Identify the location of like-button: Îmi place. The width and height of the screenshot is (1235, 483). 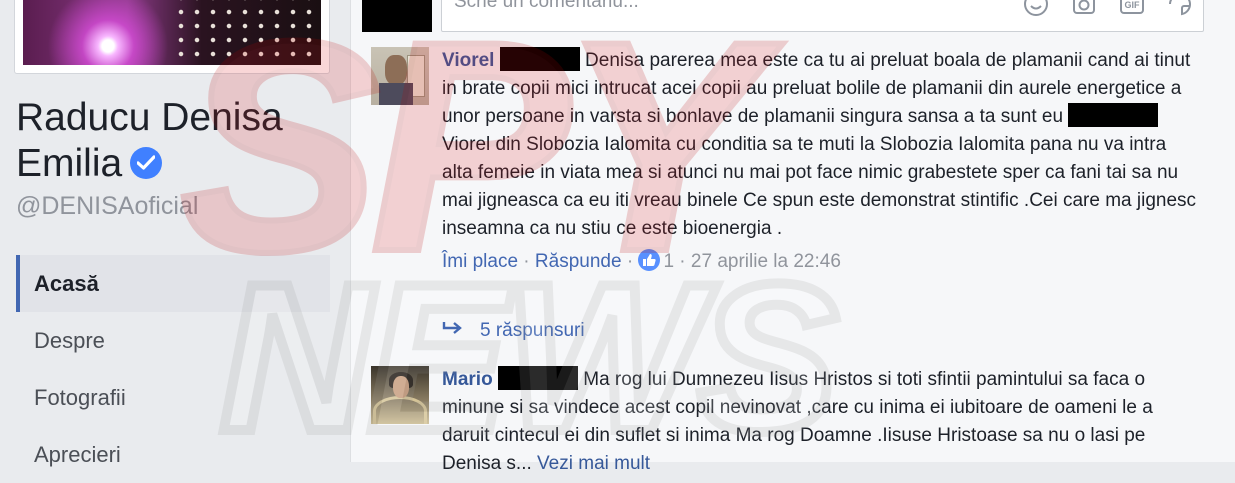
(480, 261).